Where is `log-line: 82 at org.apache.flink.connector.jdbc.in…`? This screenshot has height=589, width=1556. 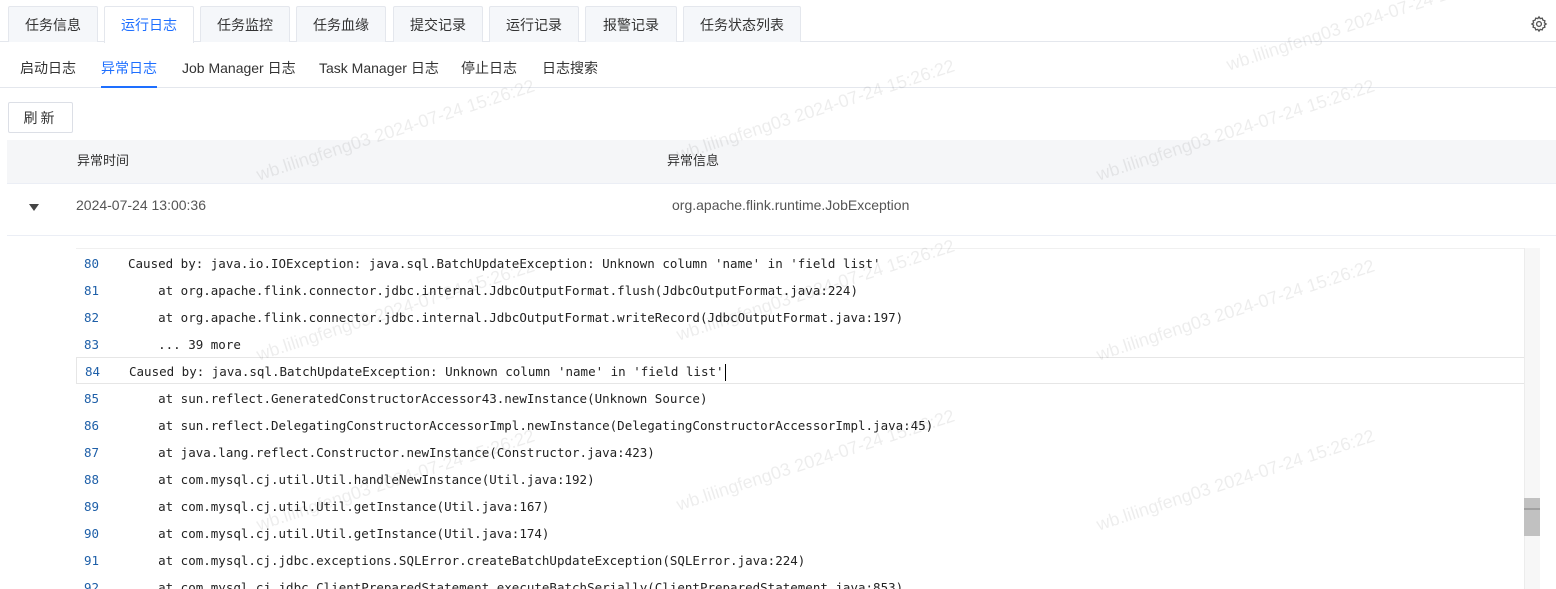 log-line: 82 at org.apache.flink.connector.jdbc.in… is located at coordinates (801, 317).